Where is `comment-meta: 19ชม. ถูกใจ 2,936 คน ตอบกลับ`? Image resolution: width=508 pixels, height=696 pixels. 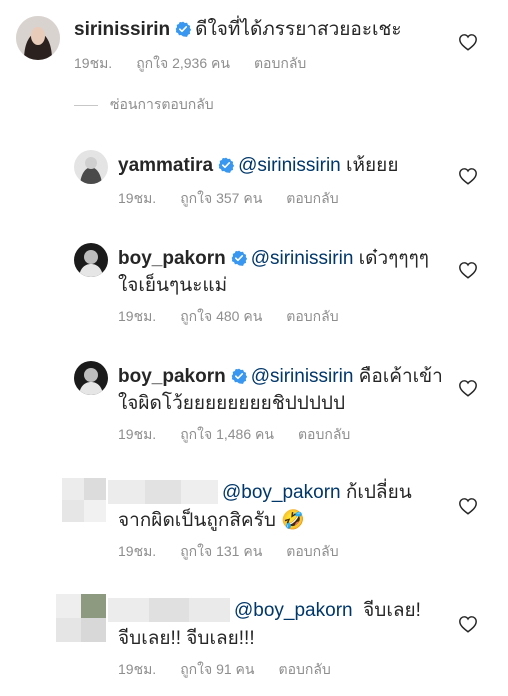 comment-meta: 19ชม. ถูกใจ 2,936 คน ตอบกลับ is located at coordinates (202, 64).